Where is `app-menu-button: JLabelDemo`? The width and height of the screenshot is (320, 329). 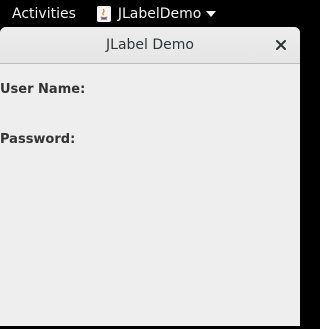 app-menu-button: JLabelDemo is located at coordinates (156, 14).